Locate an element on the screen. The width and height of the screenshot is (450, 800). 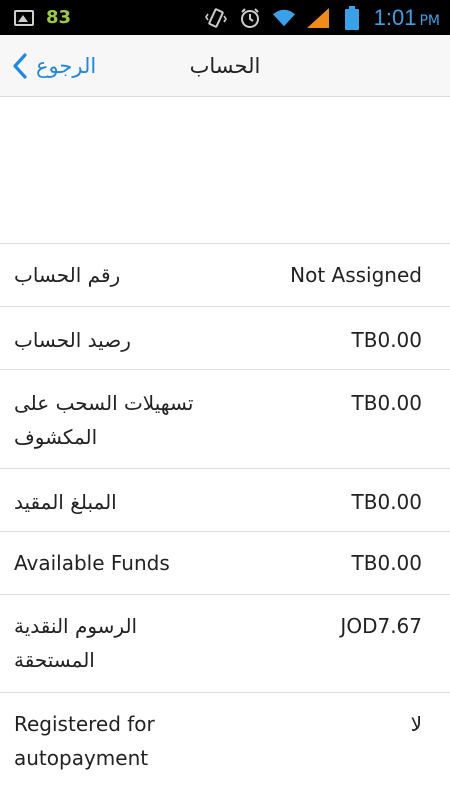
row-label: Available Funds is located at coordinates (92, 563).